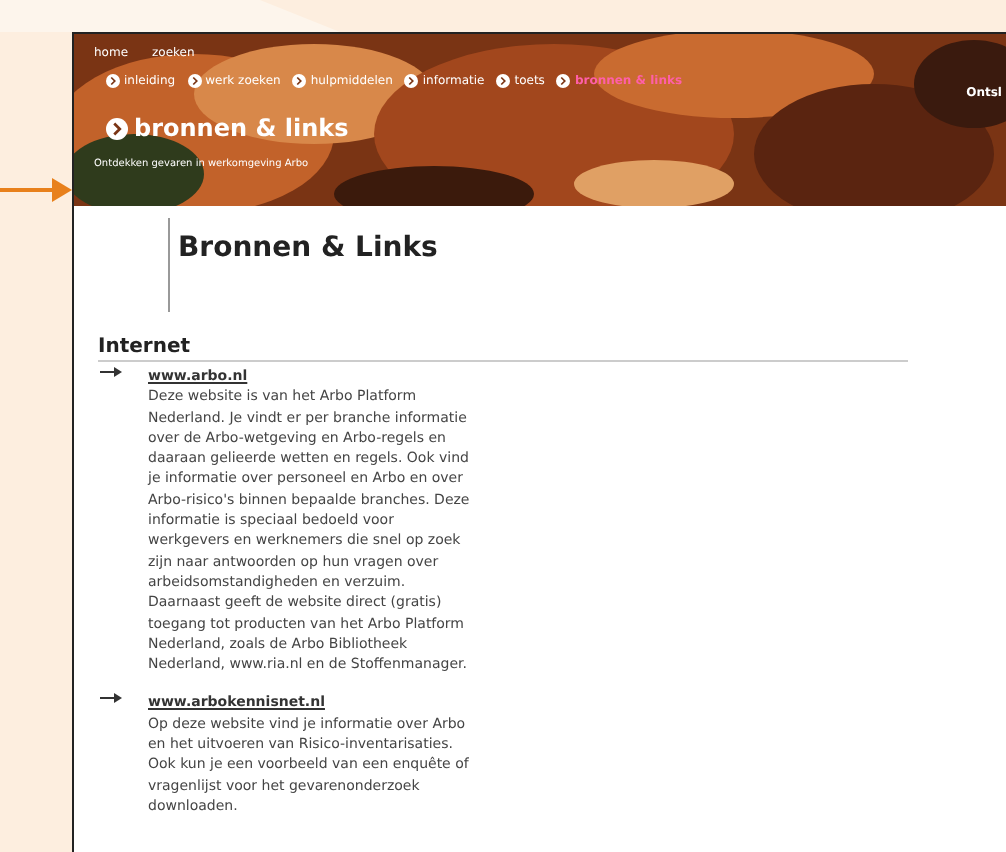 The height and width of the screenshot is (852, 1006). I want to click on section-title: Internet, so click(145, 348).